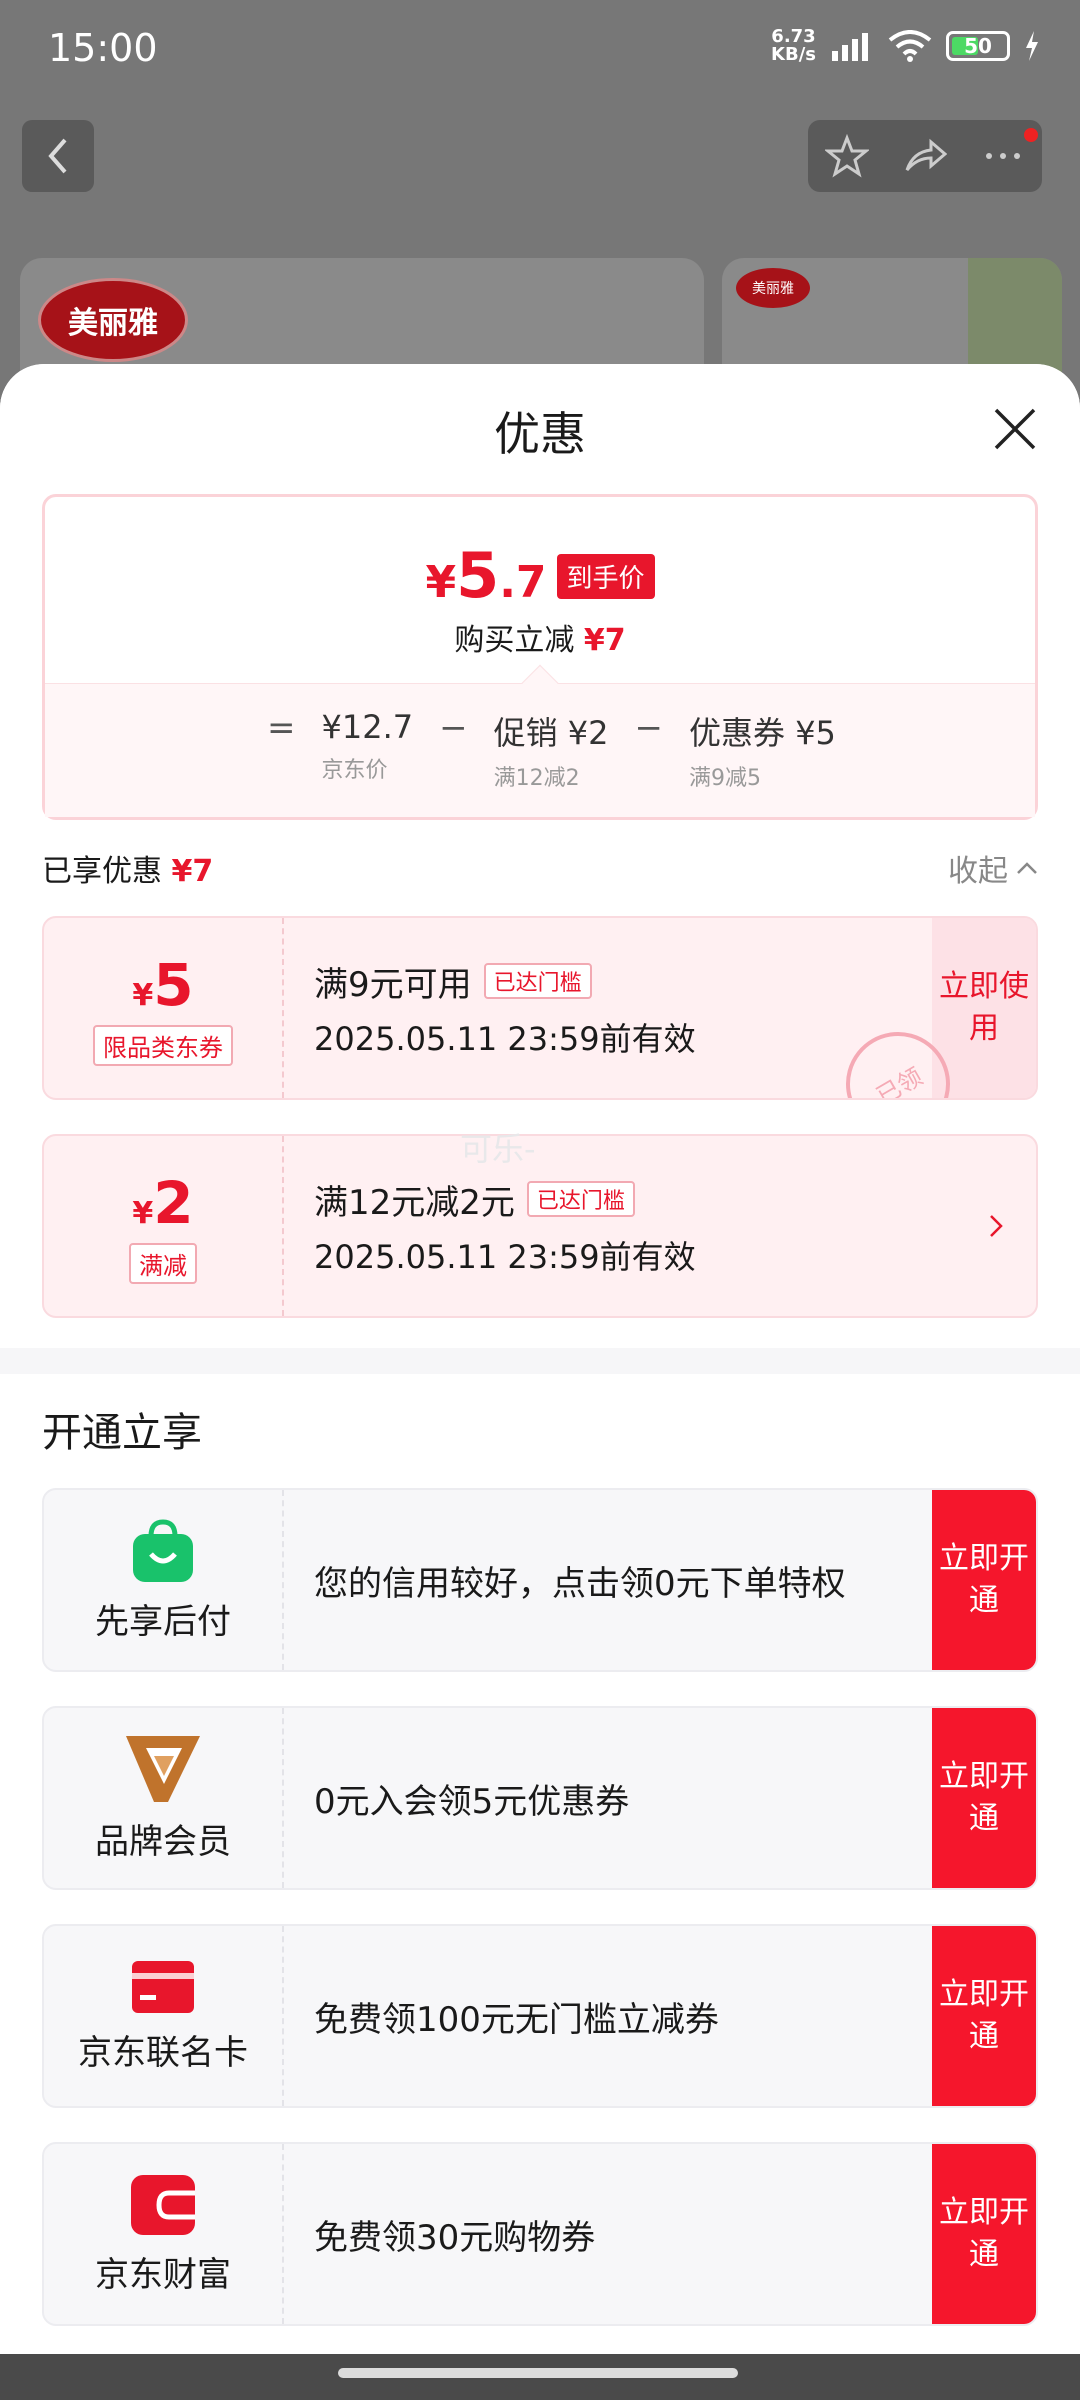 The image size is (1080, 2400). I want to click on chevron-left-icon, so click(57, 156).